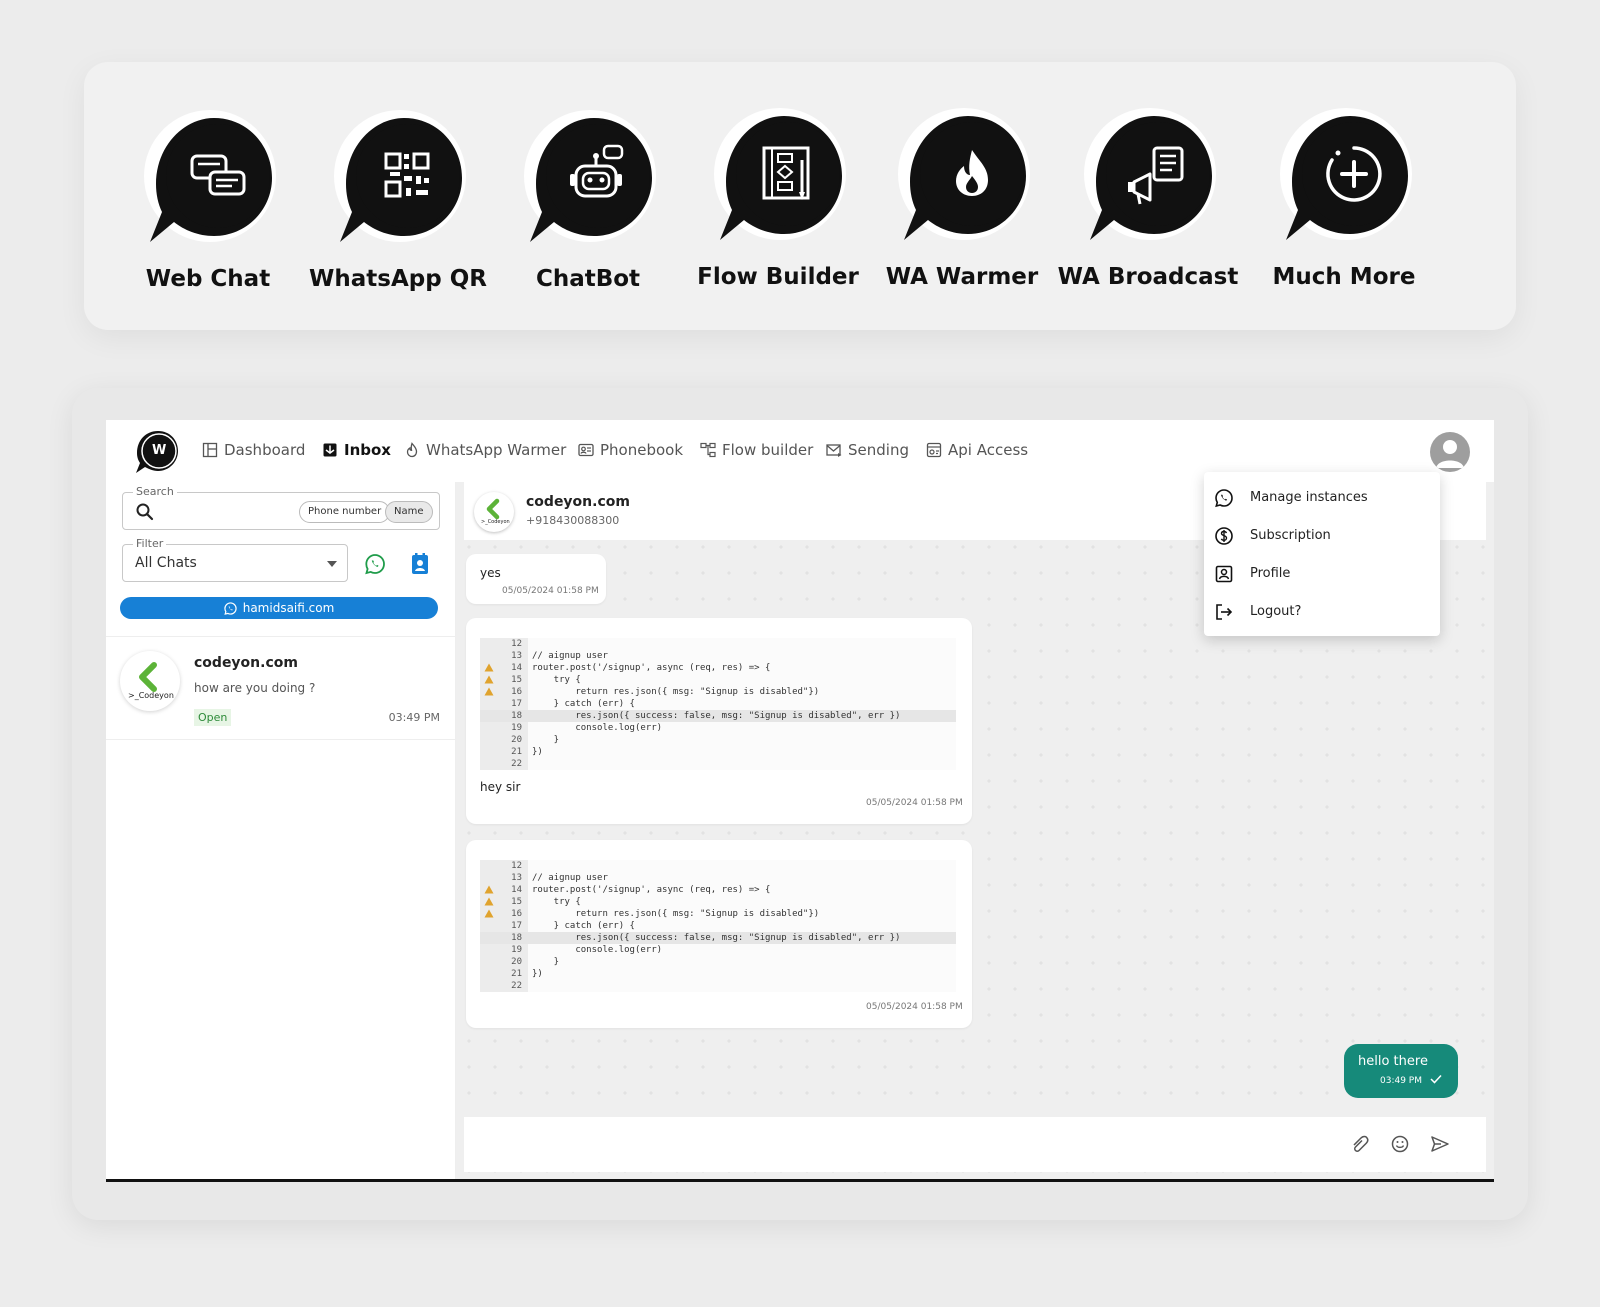 Image resolution: width=1600 pixels, height=1307 pixels. What do you see at coordinates (756, 450) in the screenshot?
I see `nav-flow-builder: Flow builder` at bounding box center [756, 450].